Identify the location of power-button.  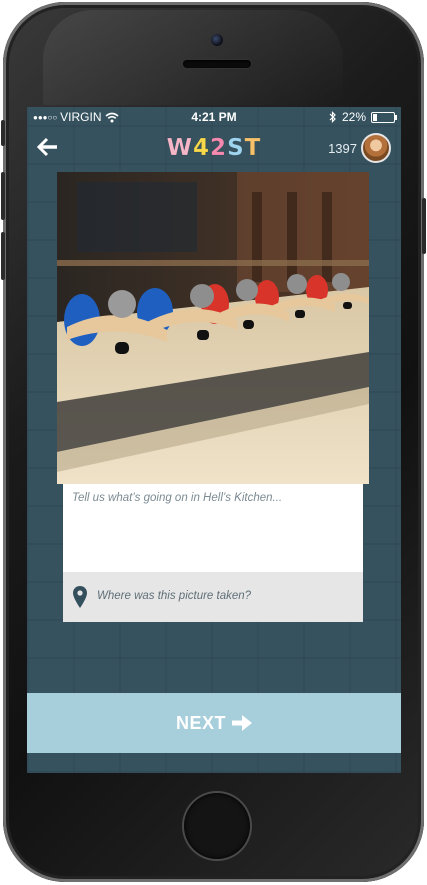
(424, 226).